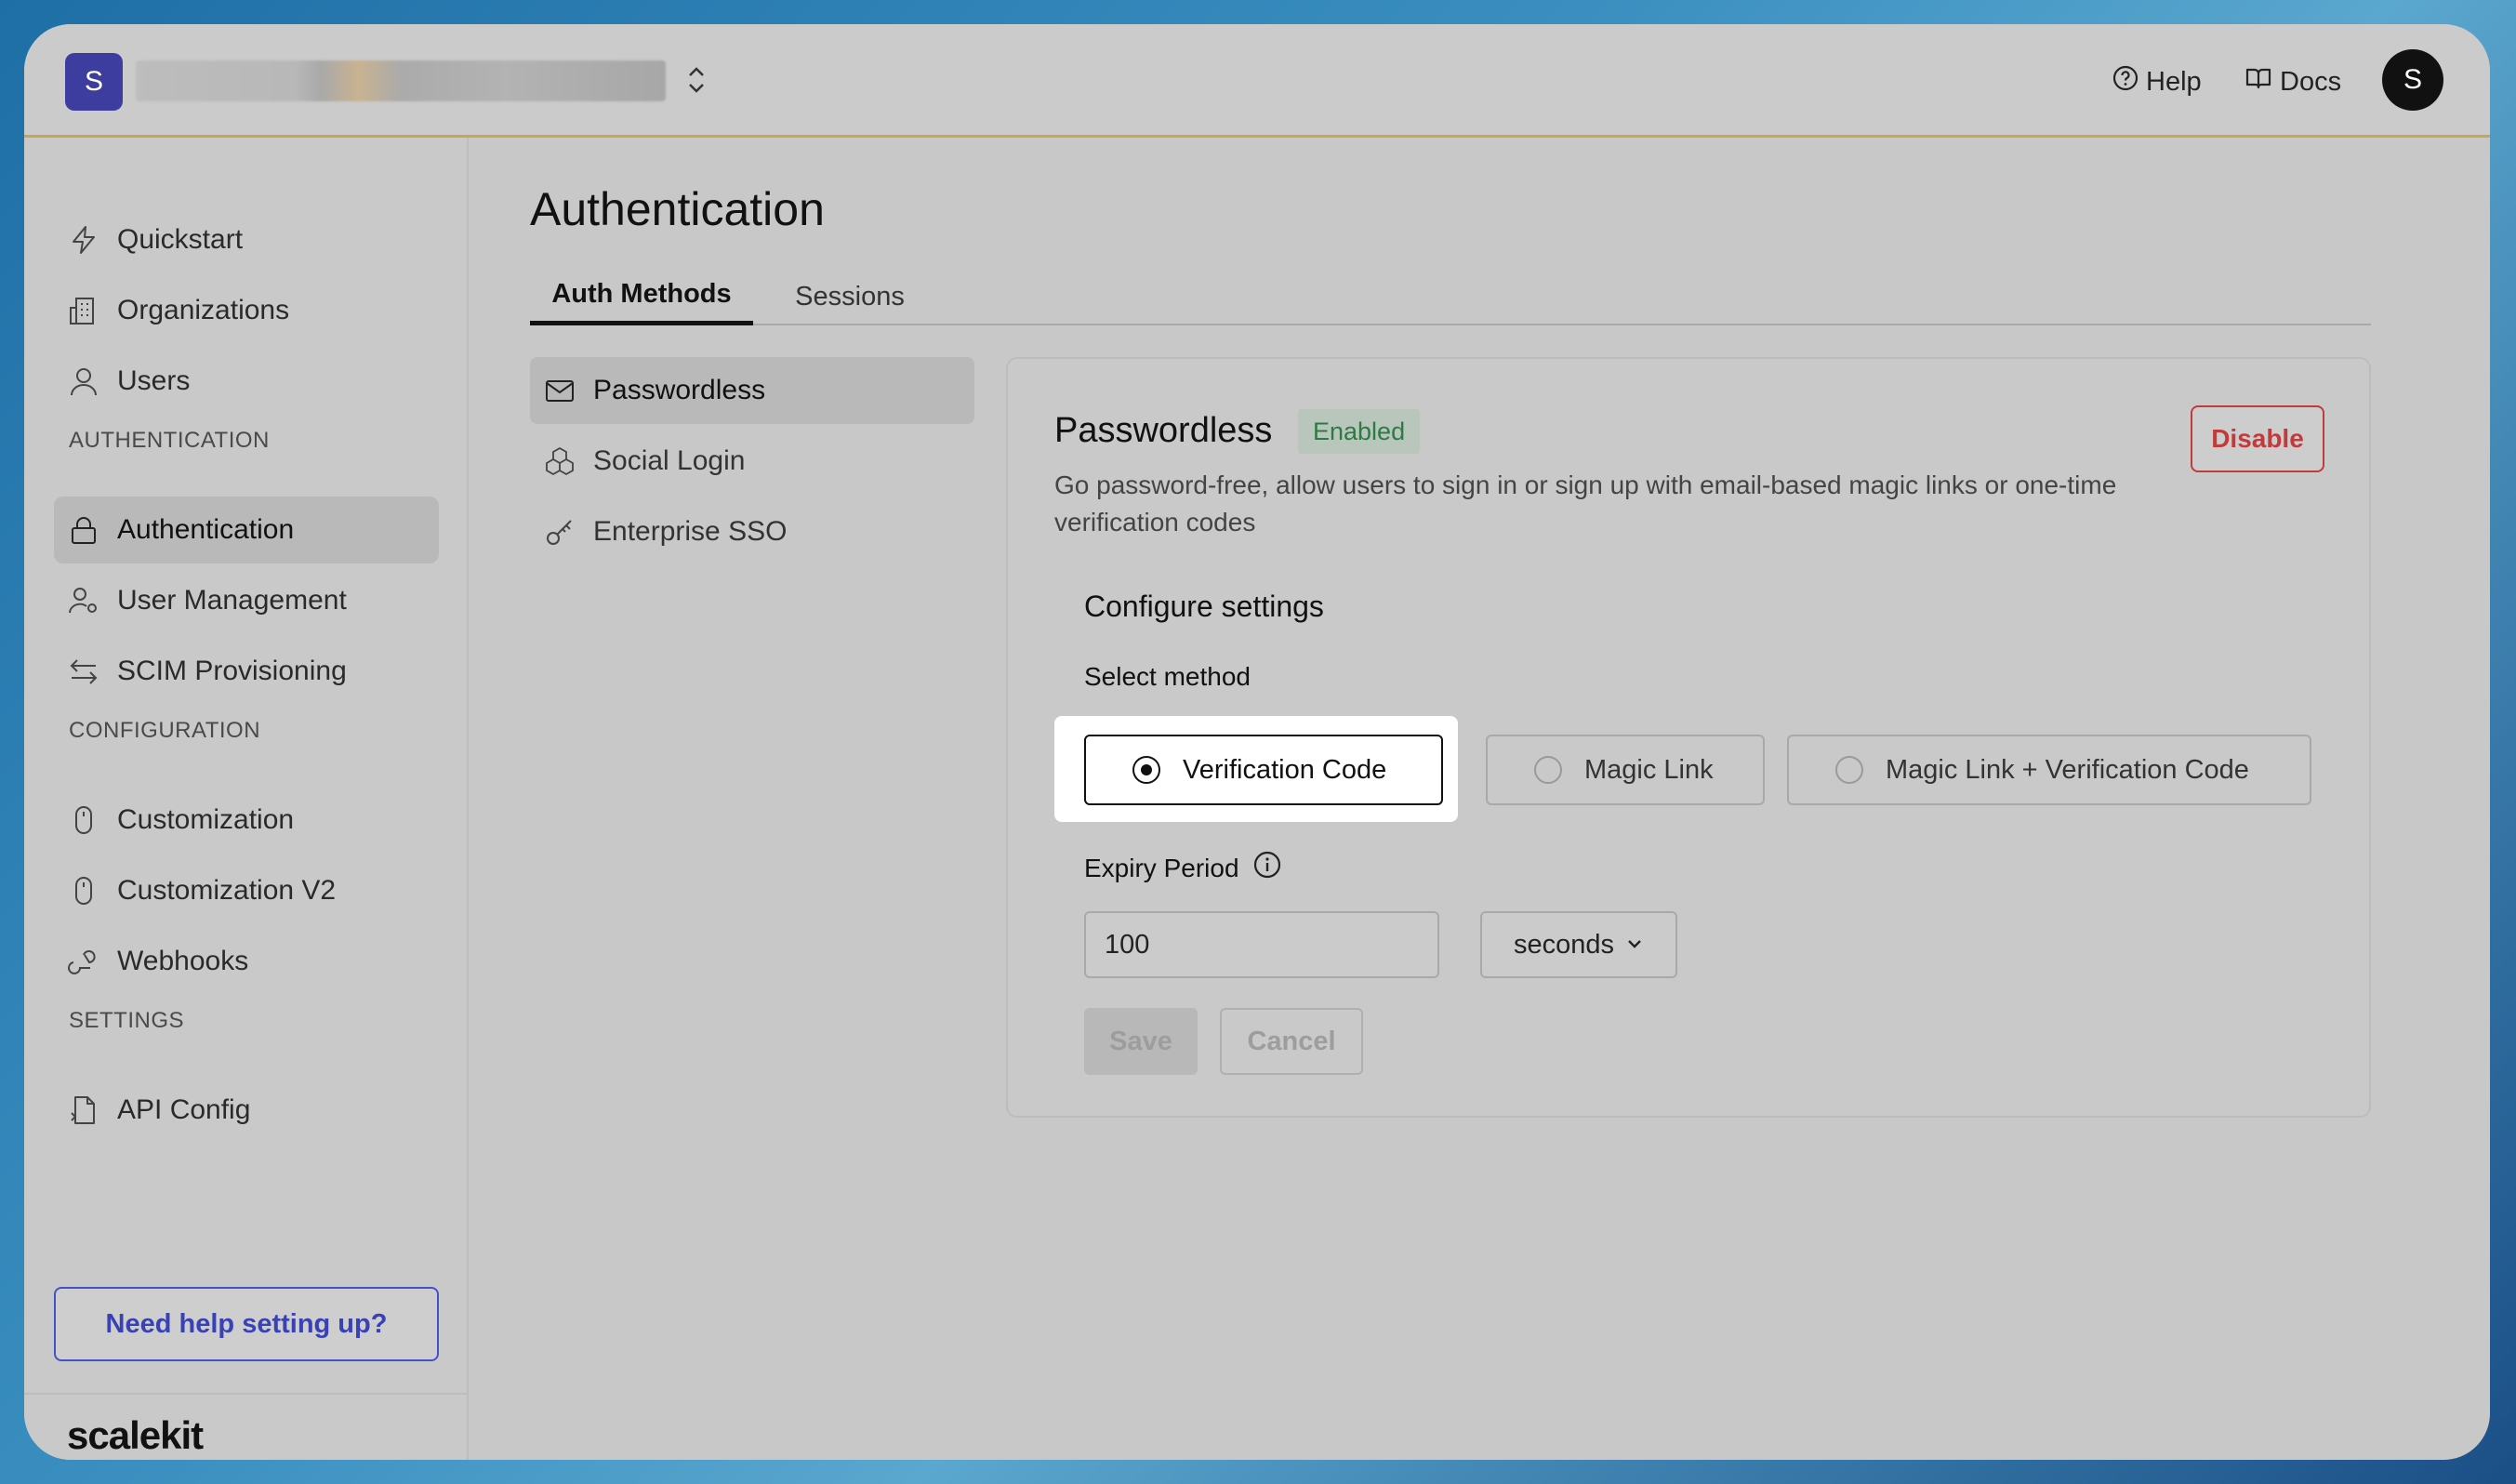 Image resolution: width=2516 pixels, height=1484 pixels. What do you see at coordinates (2125, 82) in the screenshot?
I see `help-circle-icon` at bounding box center [2125, 82].